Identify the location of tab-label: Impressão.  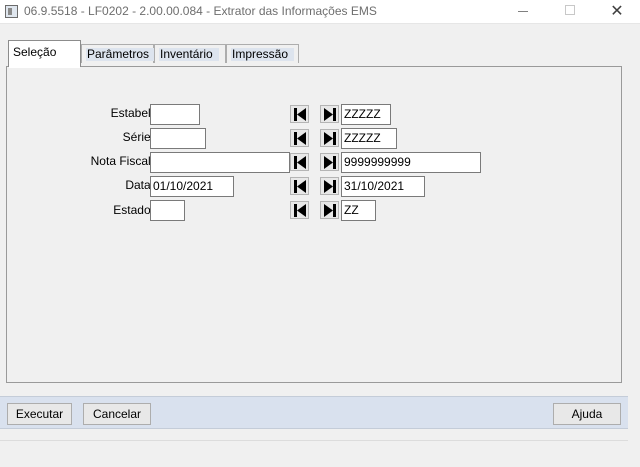
(263, 54).